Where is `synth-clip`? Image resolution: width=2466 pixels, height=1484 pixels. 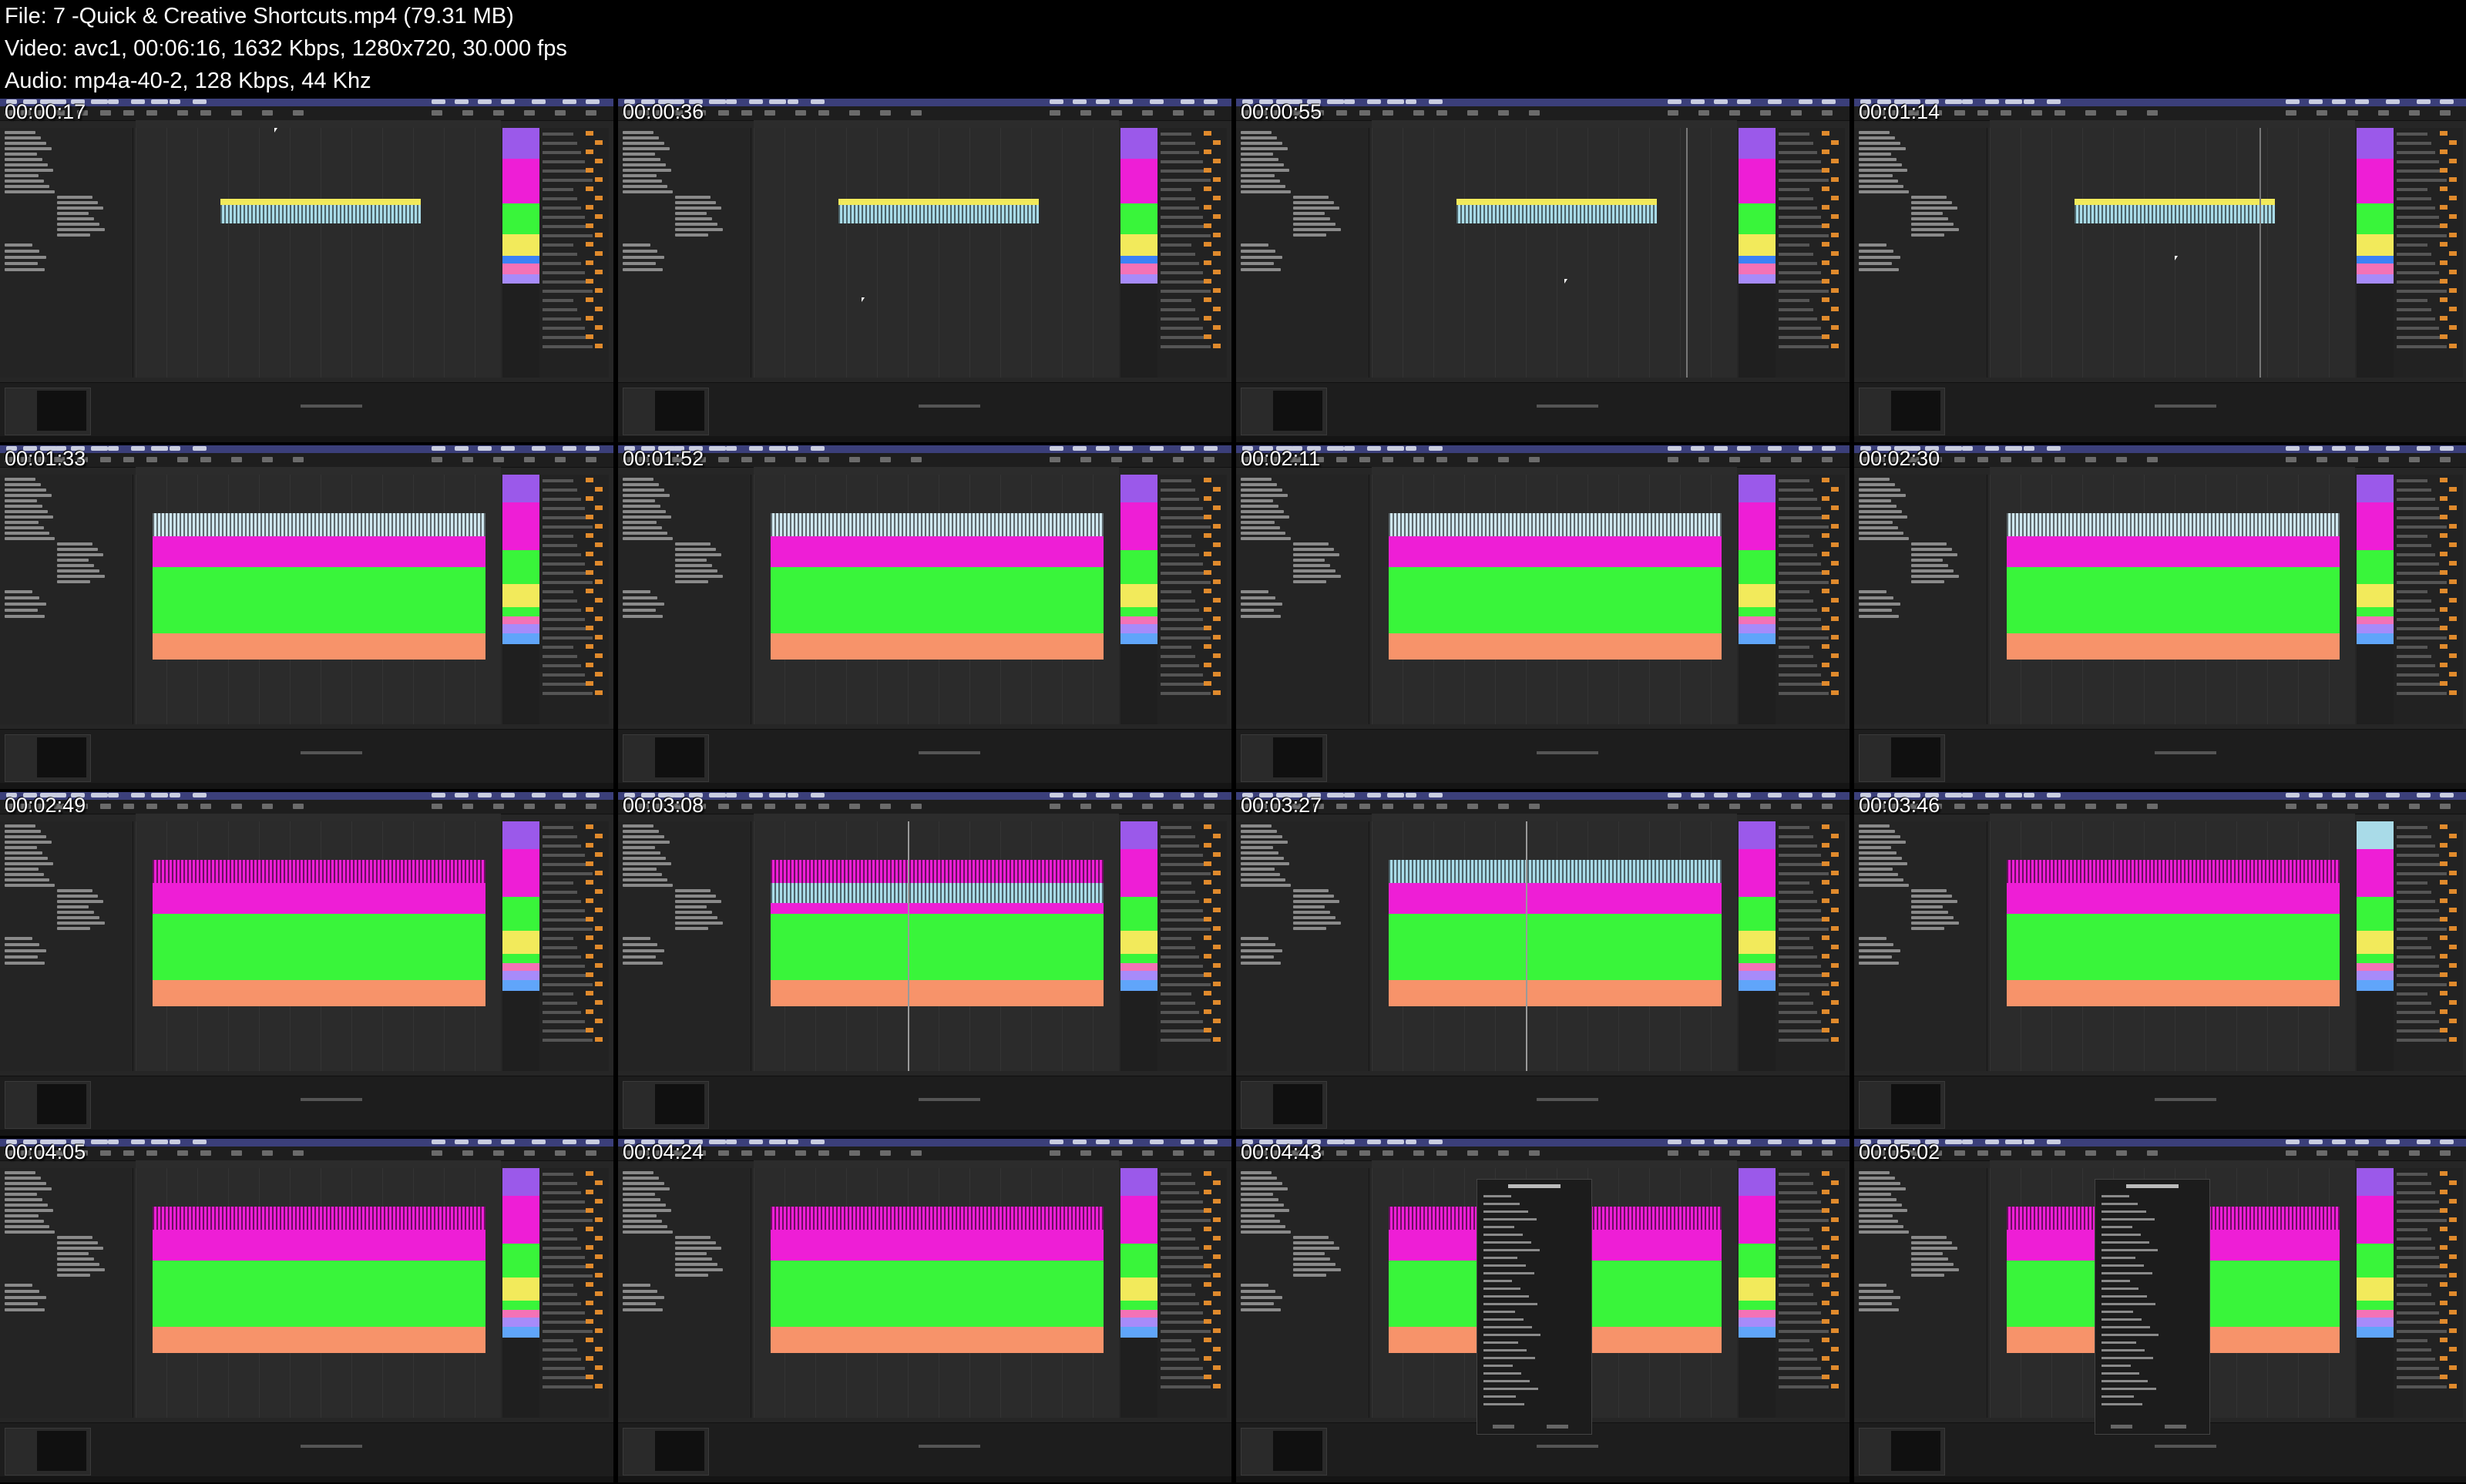 synth-clip is located at coordinates (937, 908).